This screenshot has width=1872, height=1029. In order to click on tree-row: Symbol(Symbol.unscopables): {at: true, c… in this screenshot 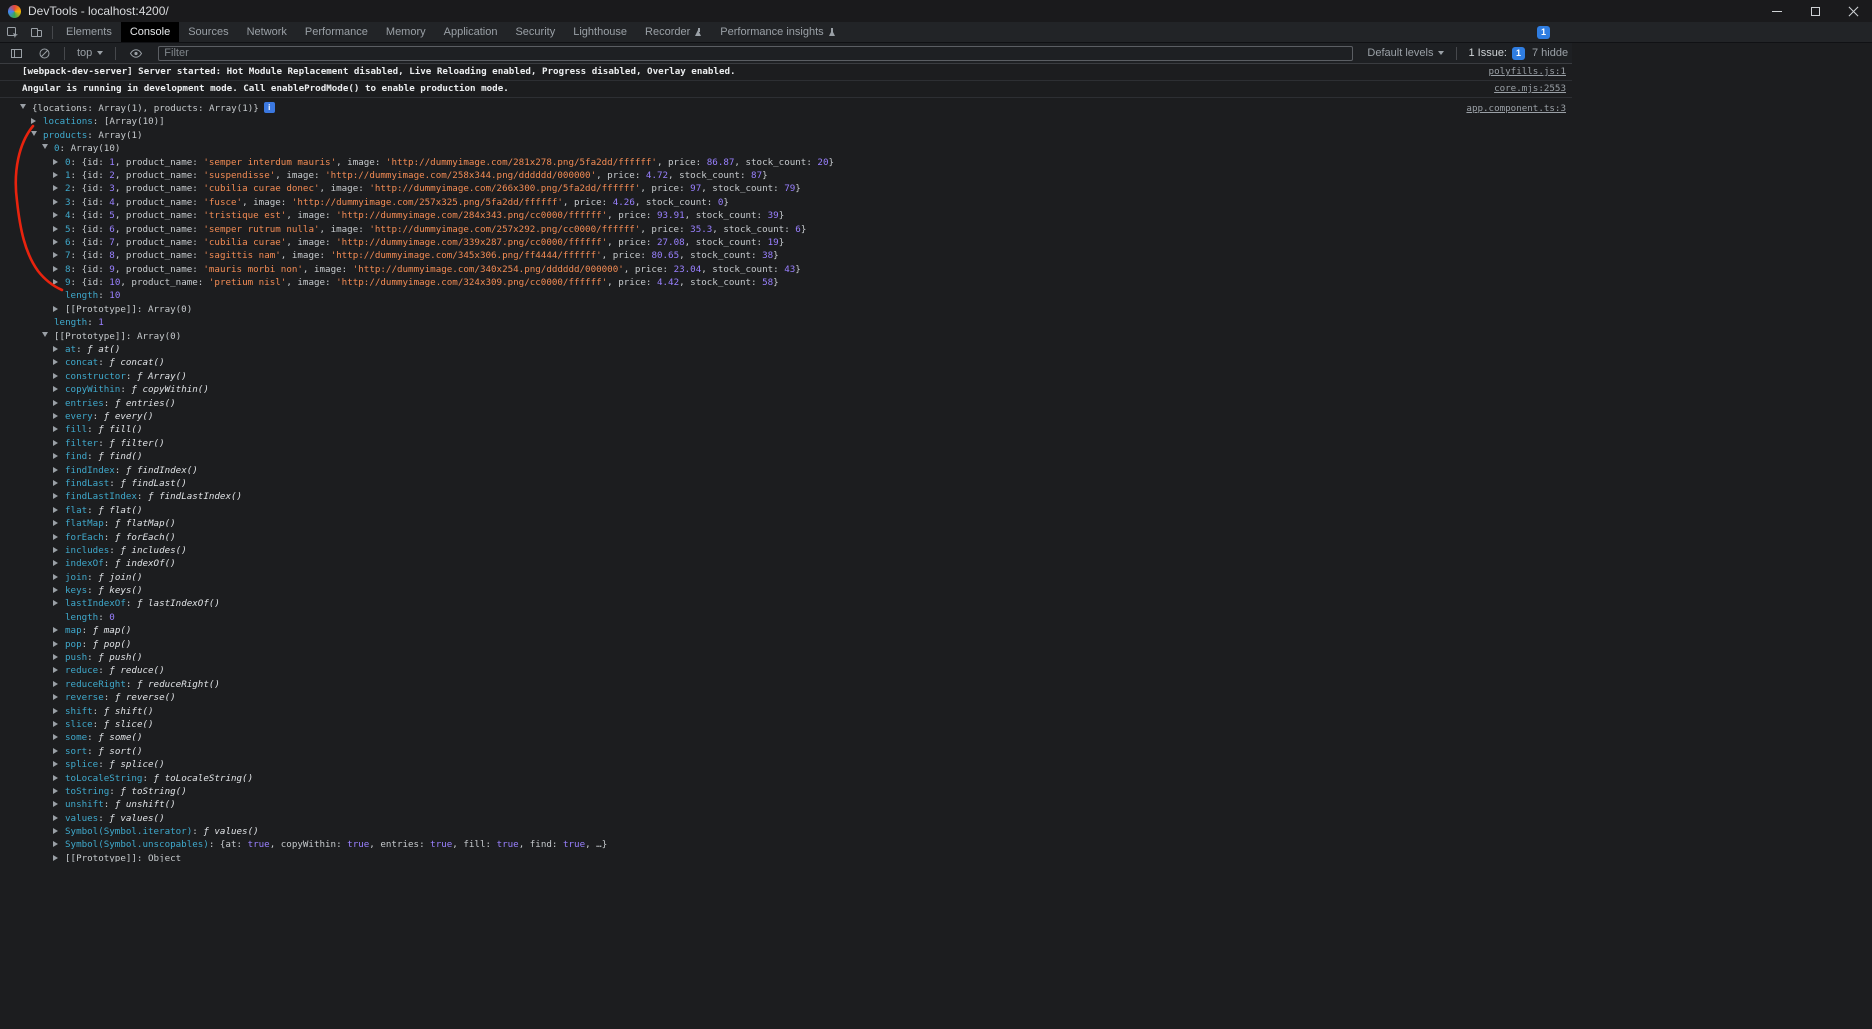, I will do `click(786, 844)`.